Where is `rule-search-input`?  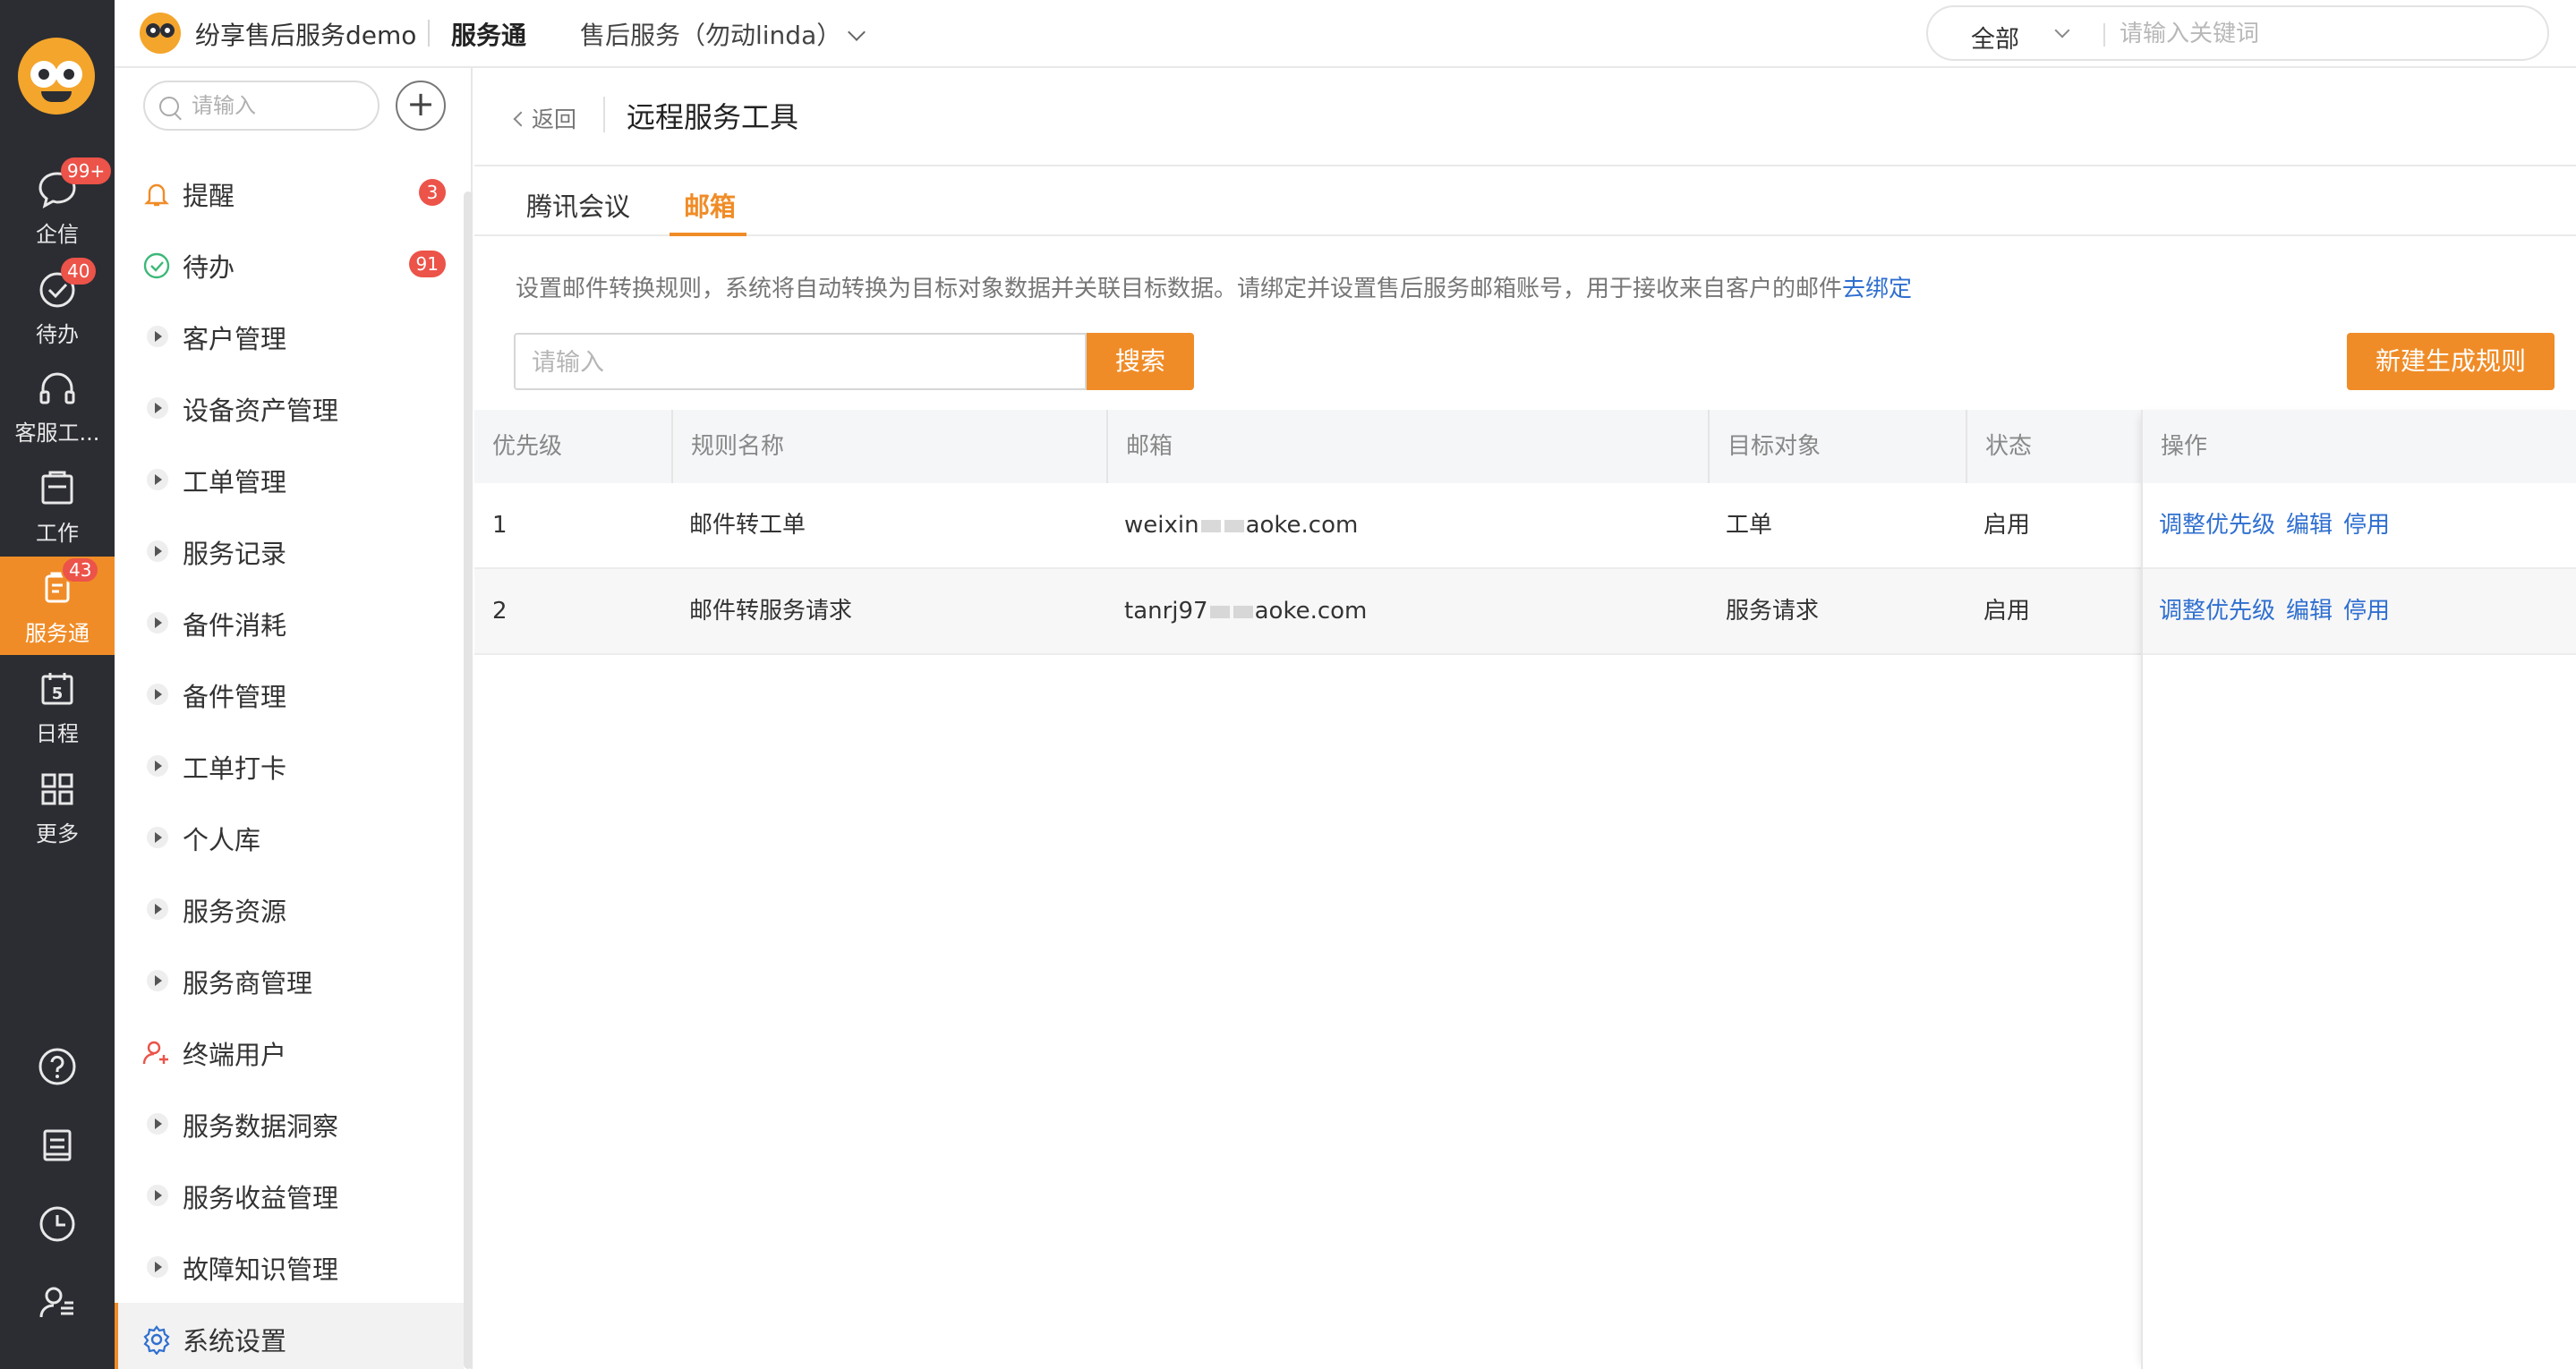
rule-search-input is located at coordinates (800, 362).